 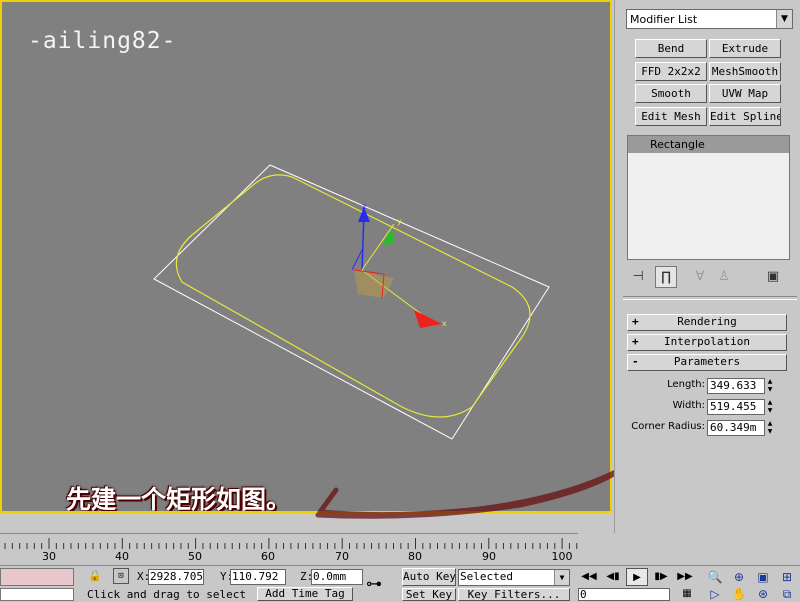 I want to click on corner-radius-field: 60.349m, so click(x=736, y=428).